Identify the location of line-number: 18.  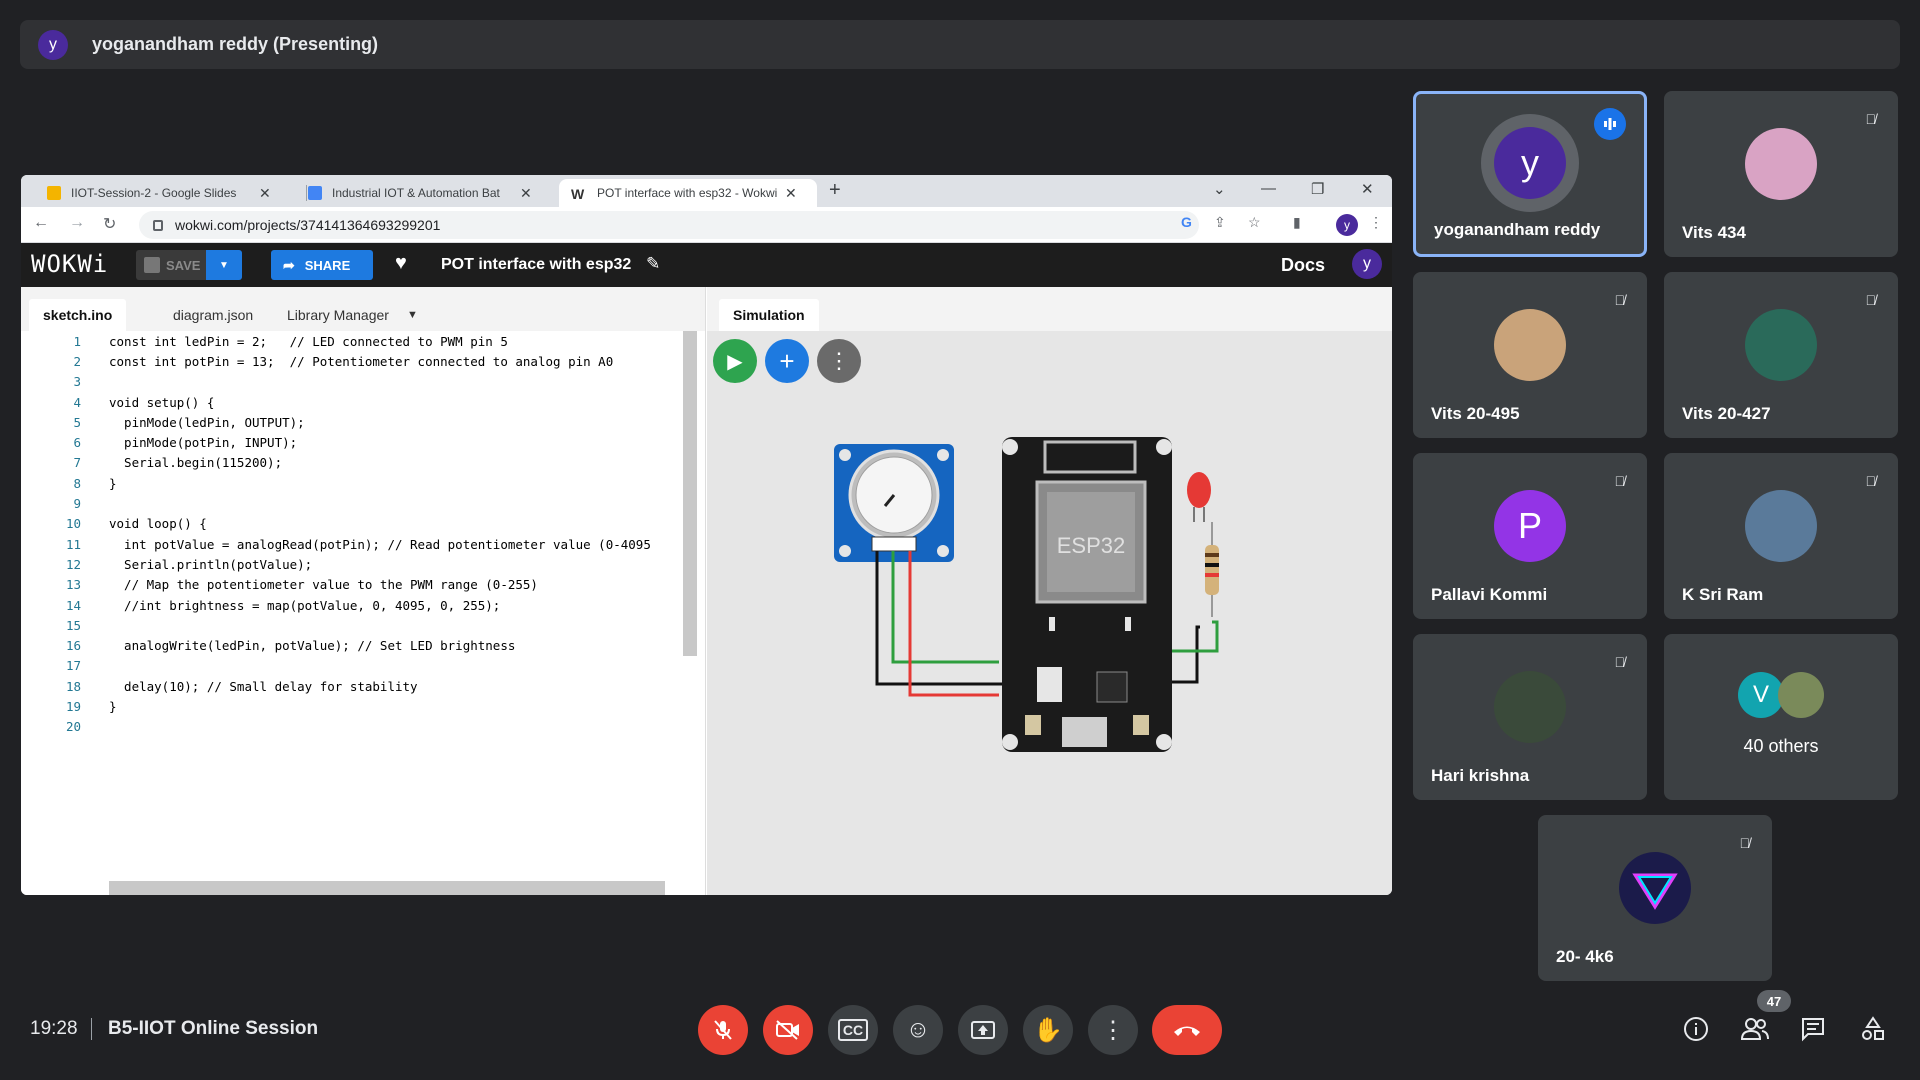
(73, 686).